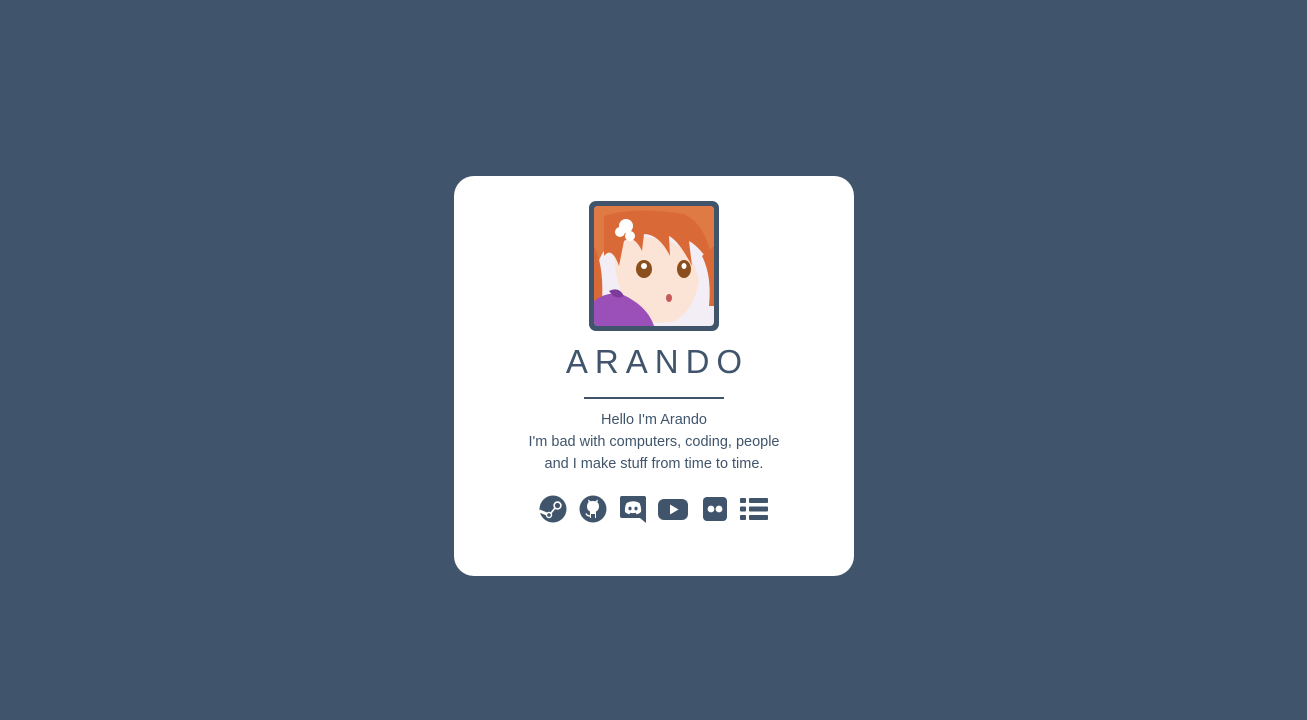 The width and height of the screenshot is (1307, 720). I want to click on avatar-frame, so click(654, 266).